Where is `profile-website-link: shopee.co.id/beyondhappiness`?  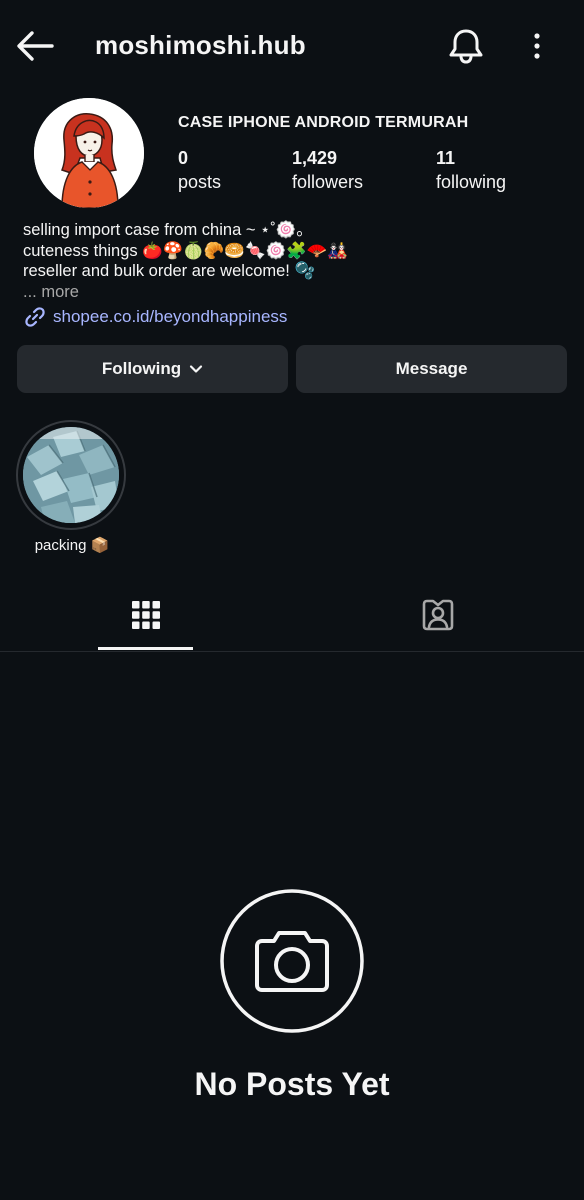
profile-website-link: shopee.co.id/beyondhappiness is located at coordinates (155, 317).